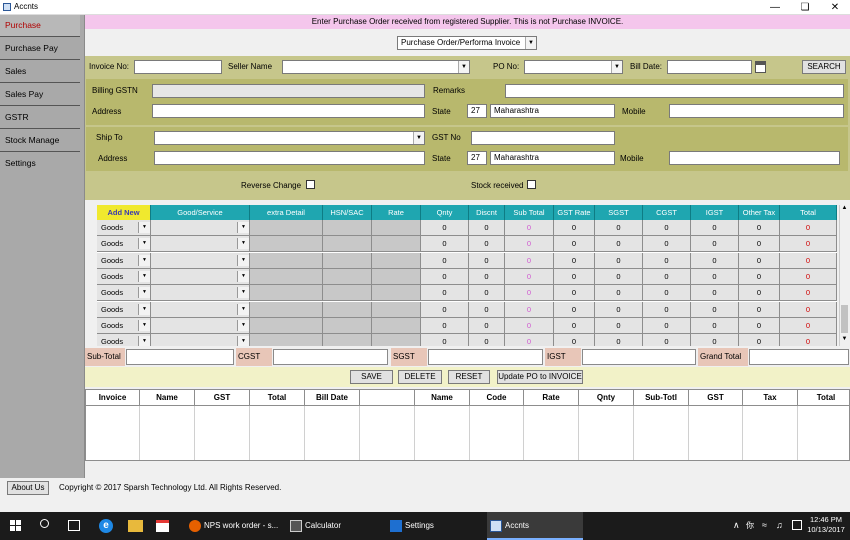 The width and height of the screenshot is (850, 540). I want to click on restore-icon: ❏, so click(805, 7).